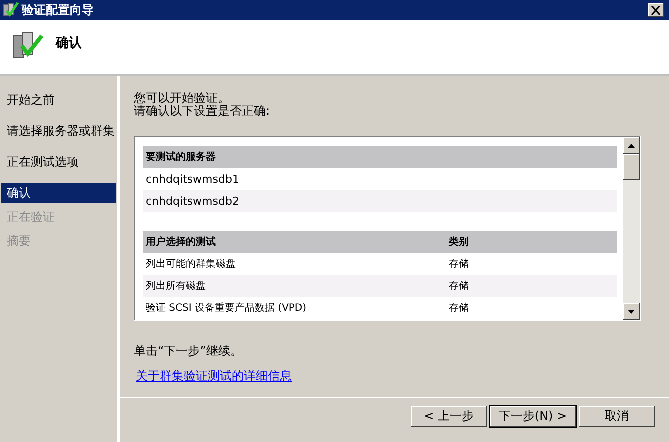 Image resolution: width=669 pixels, height=442 pixels. Describe the element at coordinates (227, 308) in the screenshot. I see `table-cell-text: 验证 SCSI 设备重要产品数据 (VPD)` at that location.